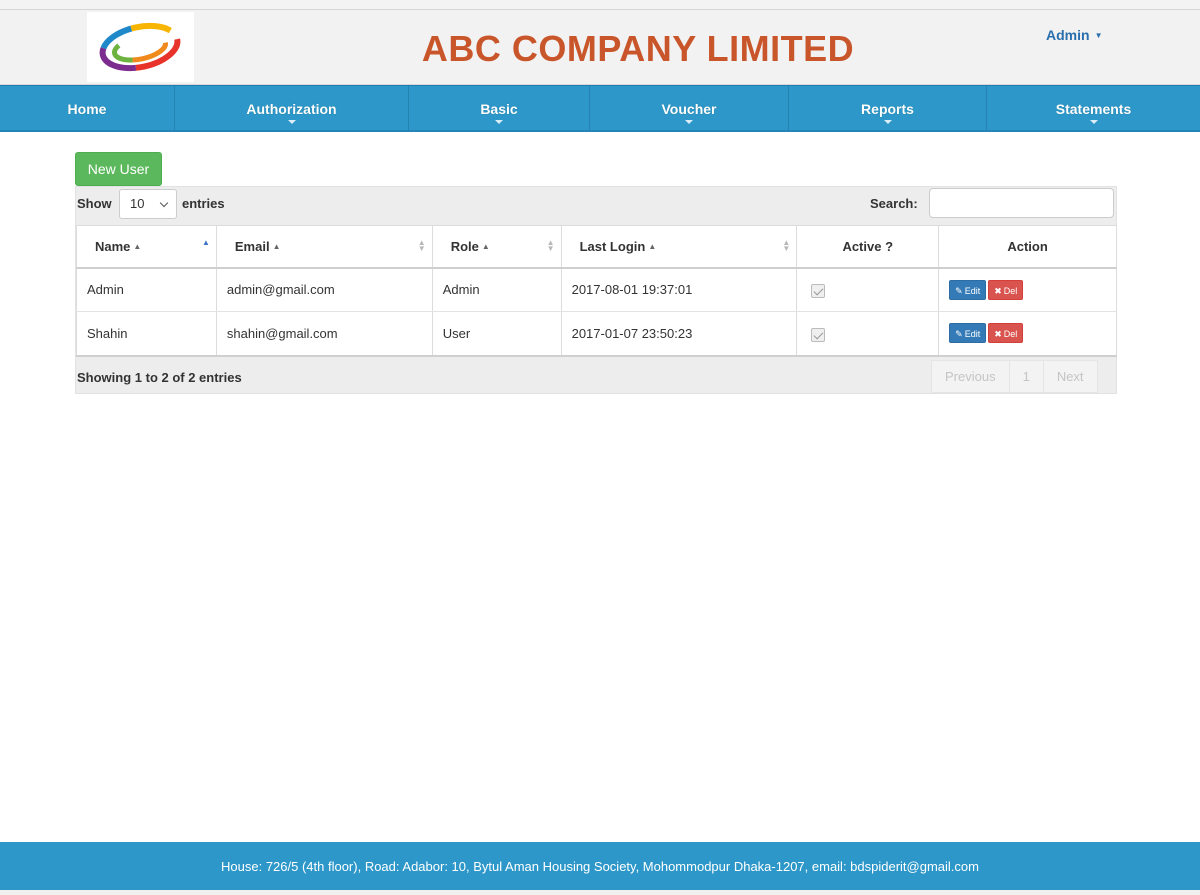 The image size is (1200, 895). What do you see at coordinates (146, 289) in the screenshot?
I see `cell-name: Admin` at bounding box center [146, 289].